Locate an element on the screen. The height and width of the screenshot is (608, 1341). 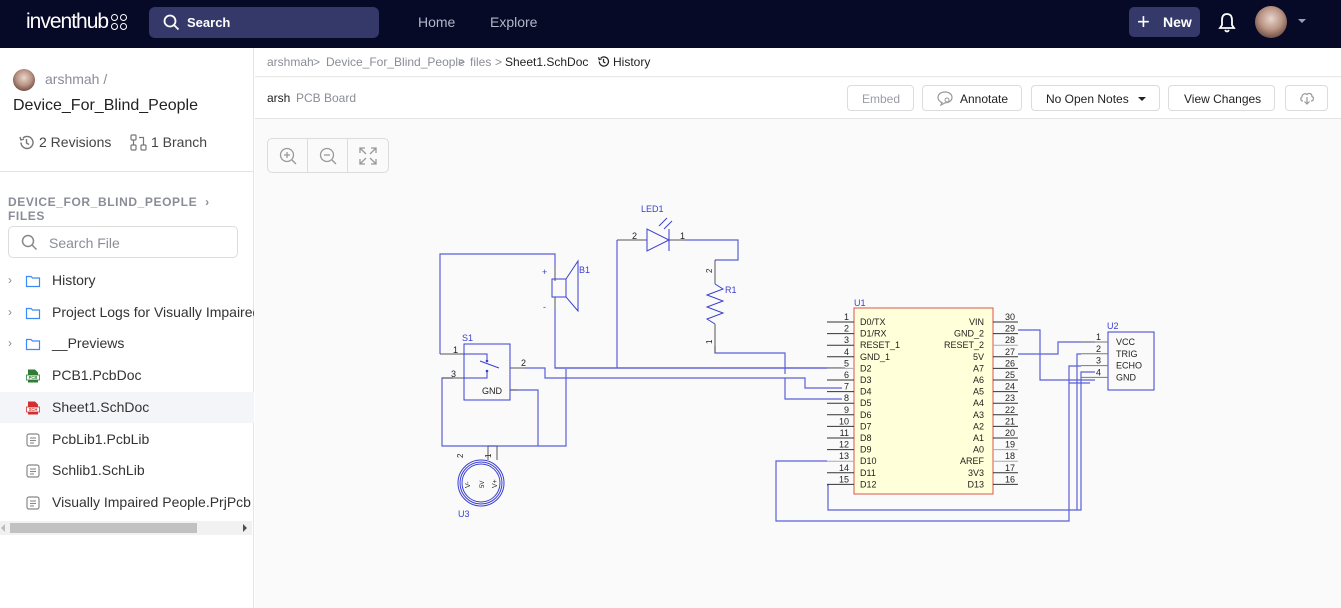
pin-name: D1/RX is located at coordinates (873, 334).